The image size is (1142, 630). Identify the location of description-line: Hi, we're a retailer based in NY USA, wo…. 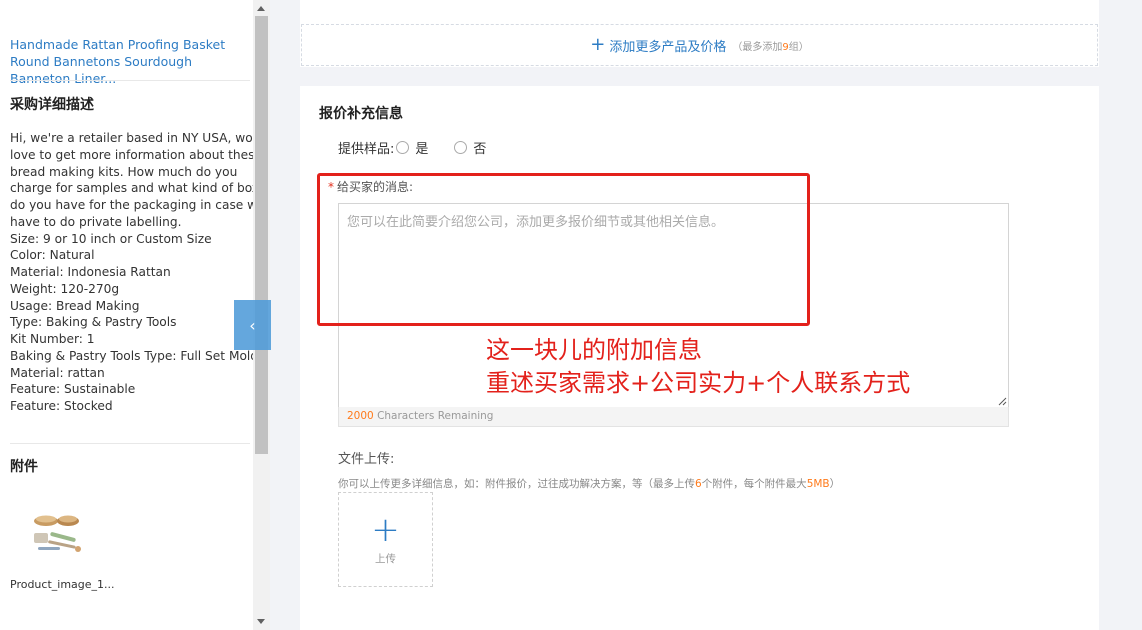
(131, 138).